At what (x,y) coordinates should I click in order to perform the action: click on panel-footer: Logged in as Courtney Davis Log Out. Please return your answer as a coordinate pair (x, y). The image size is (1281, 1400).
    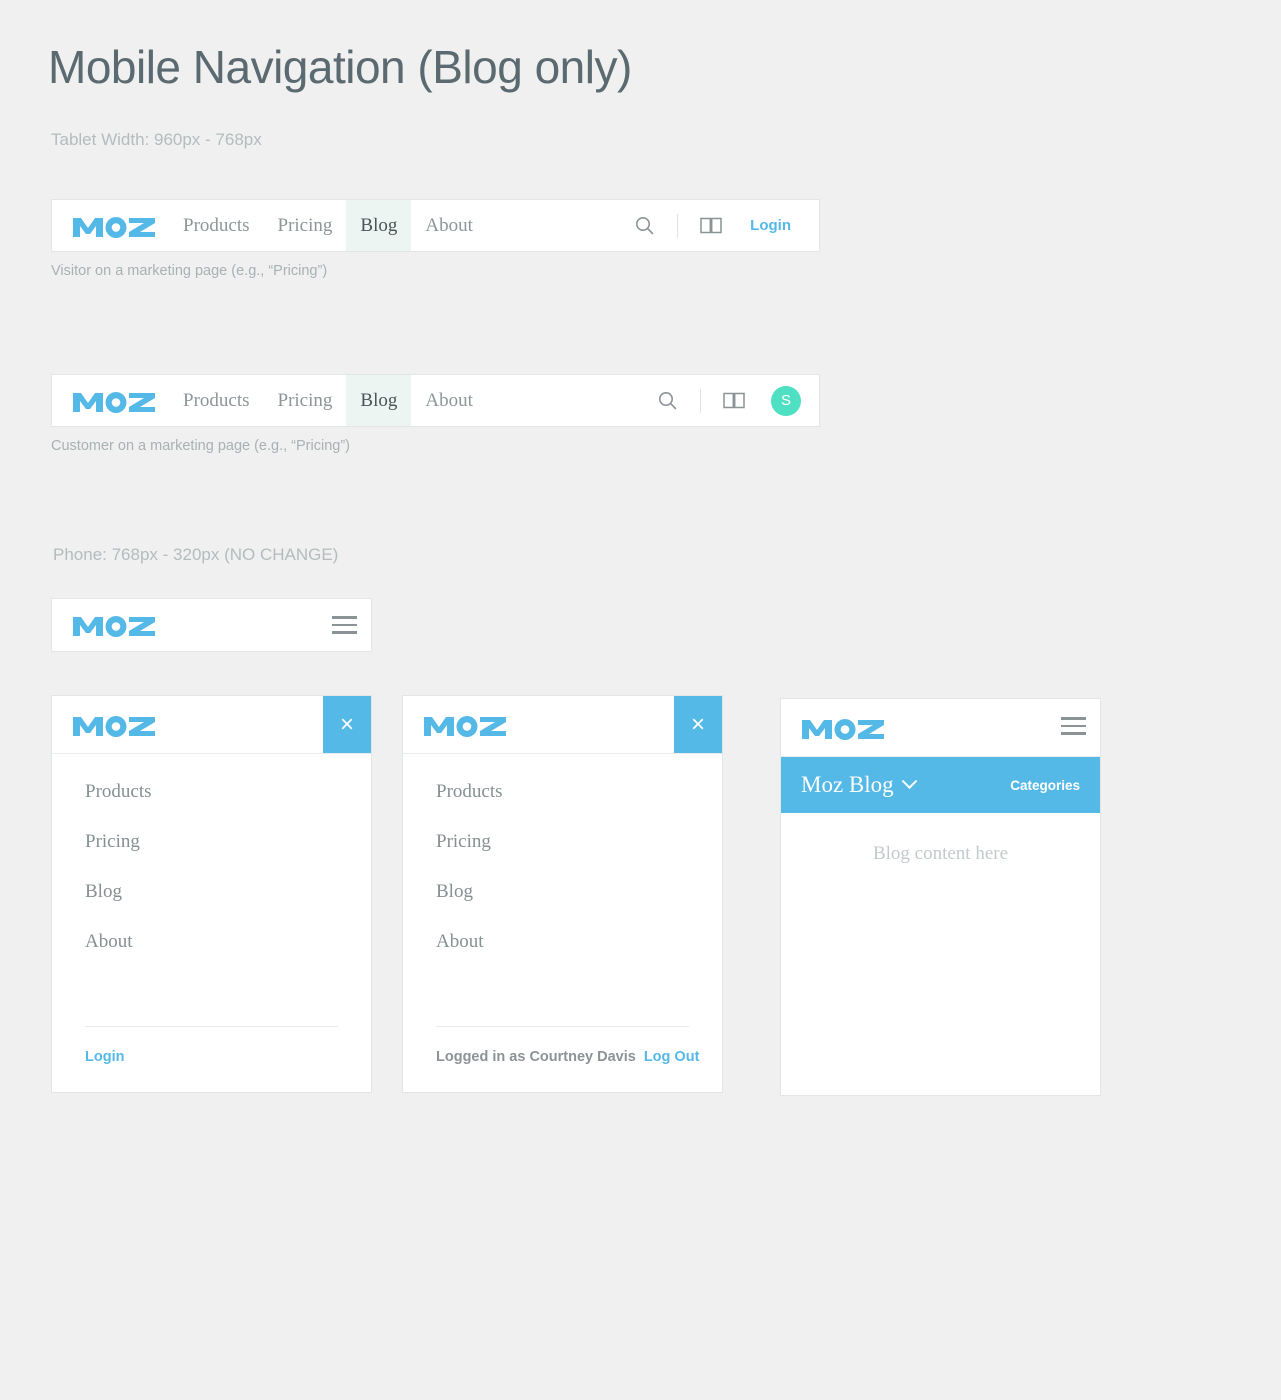
    Looking at the image, I should click on (567, 1059).